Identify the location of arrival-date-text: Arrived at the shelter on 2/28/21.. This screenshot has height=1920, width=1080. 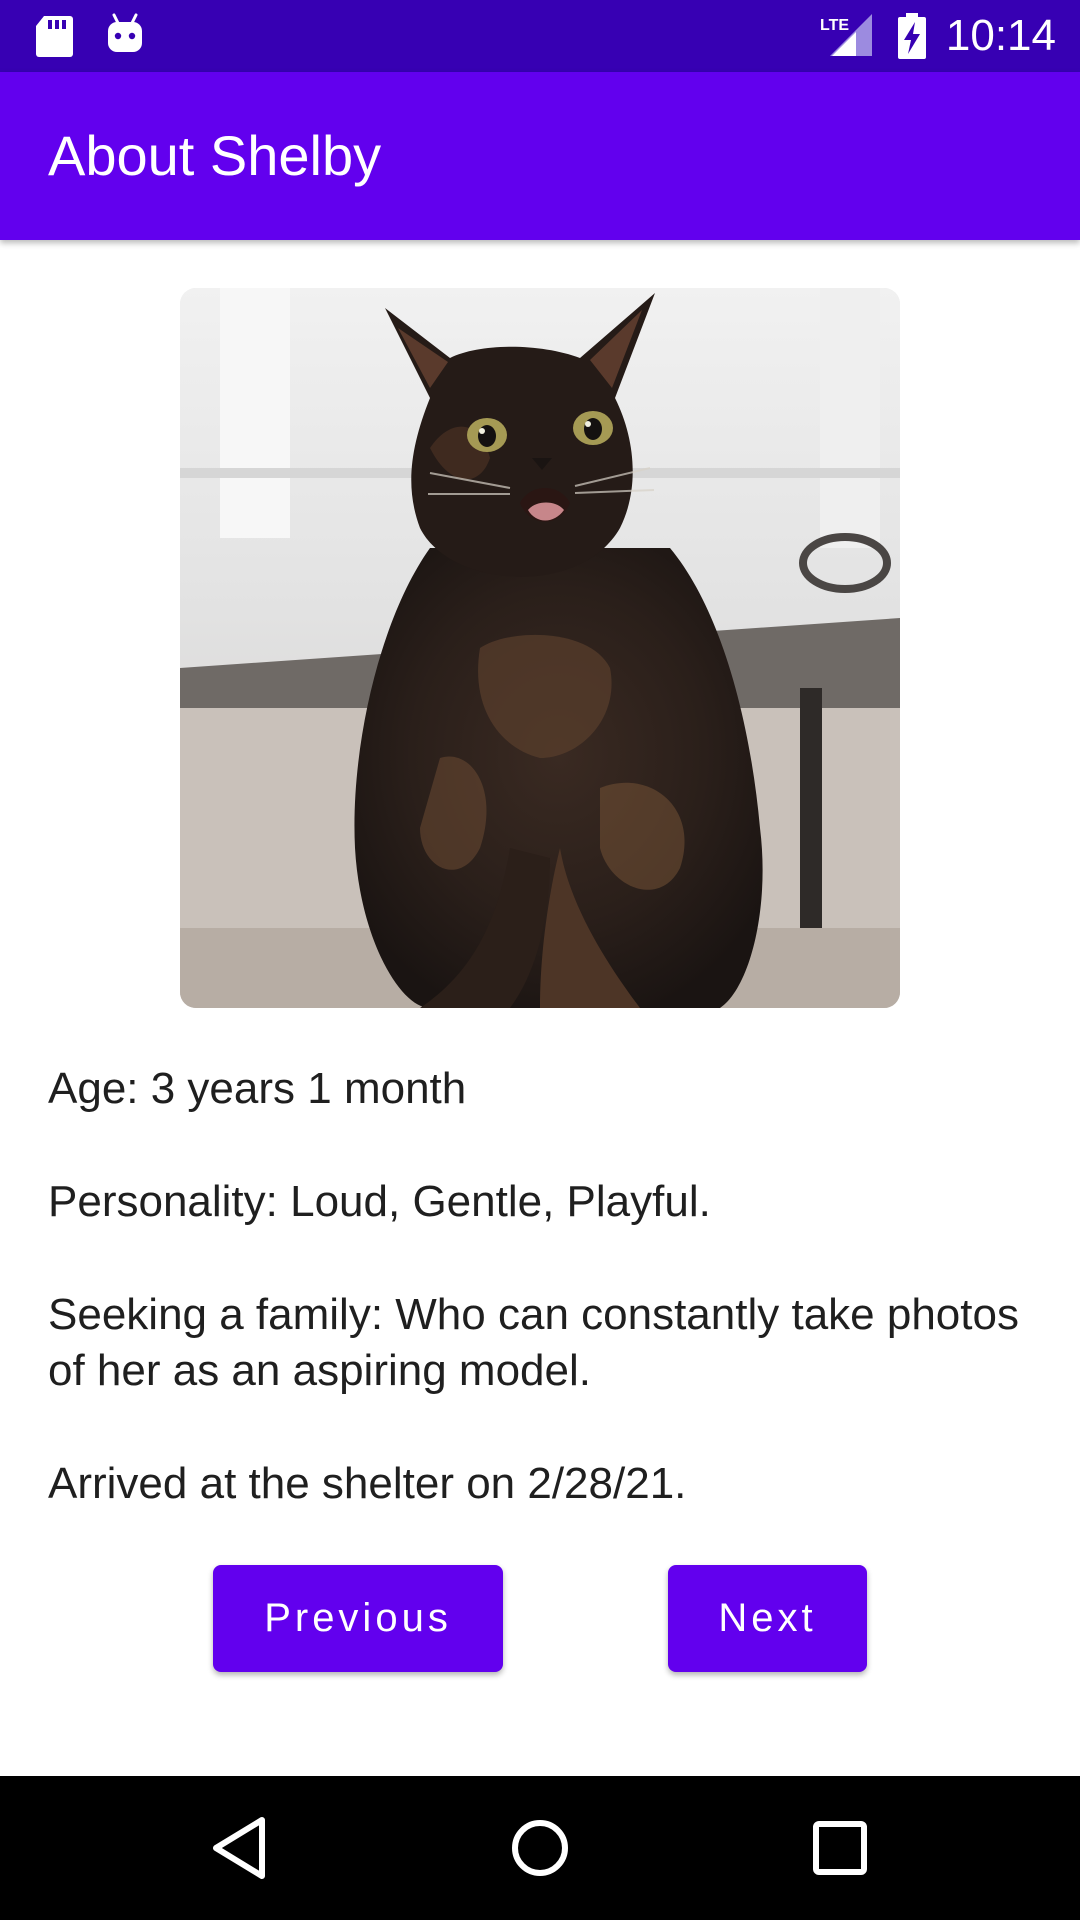
(367, 1483).